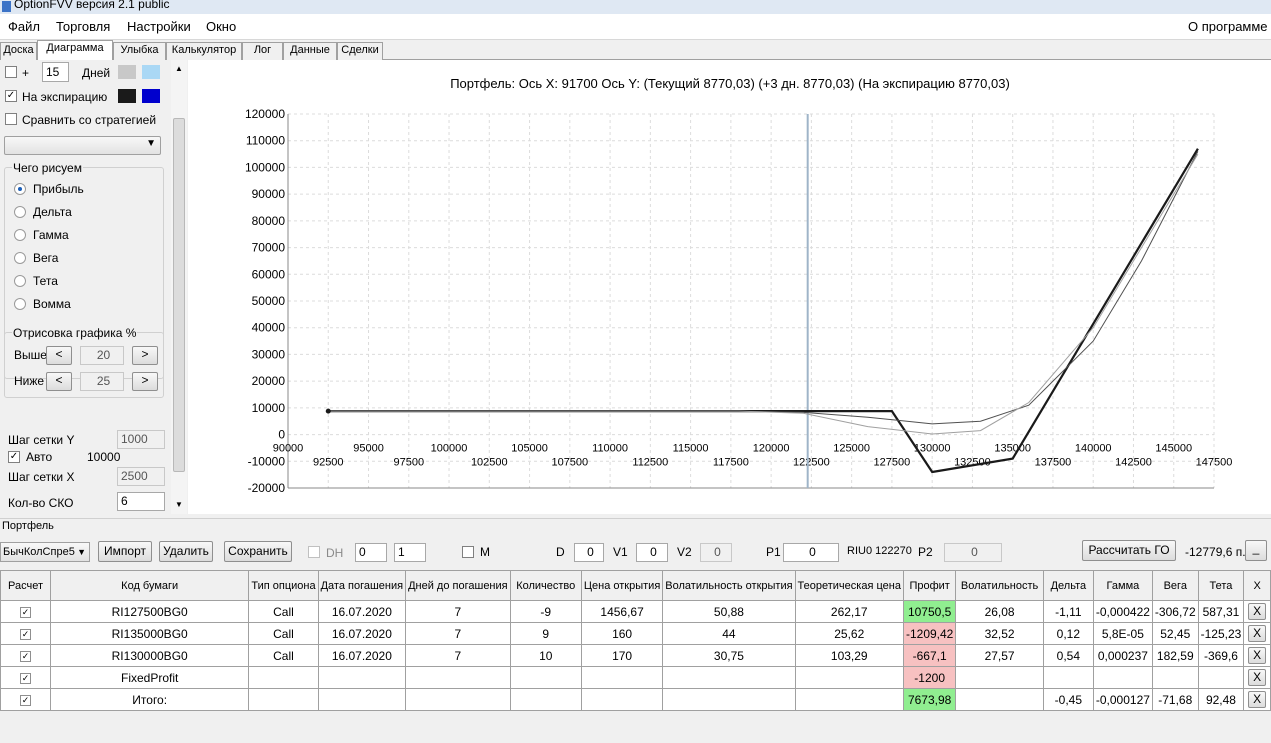 The image size is (1271, 743). Describe the element at coordinates (20, 189) in the screenshot. I see `radio-profit` at that location.